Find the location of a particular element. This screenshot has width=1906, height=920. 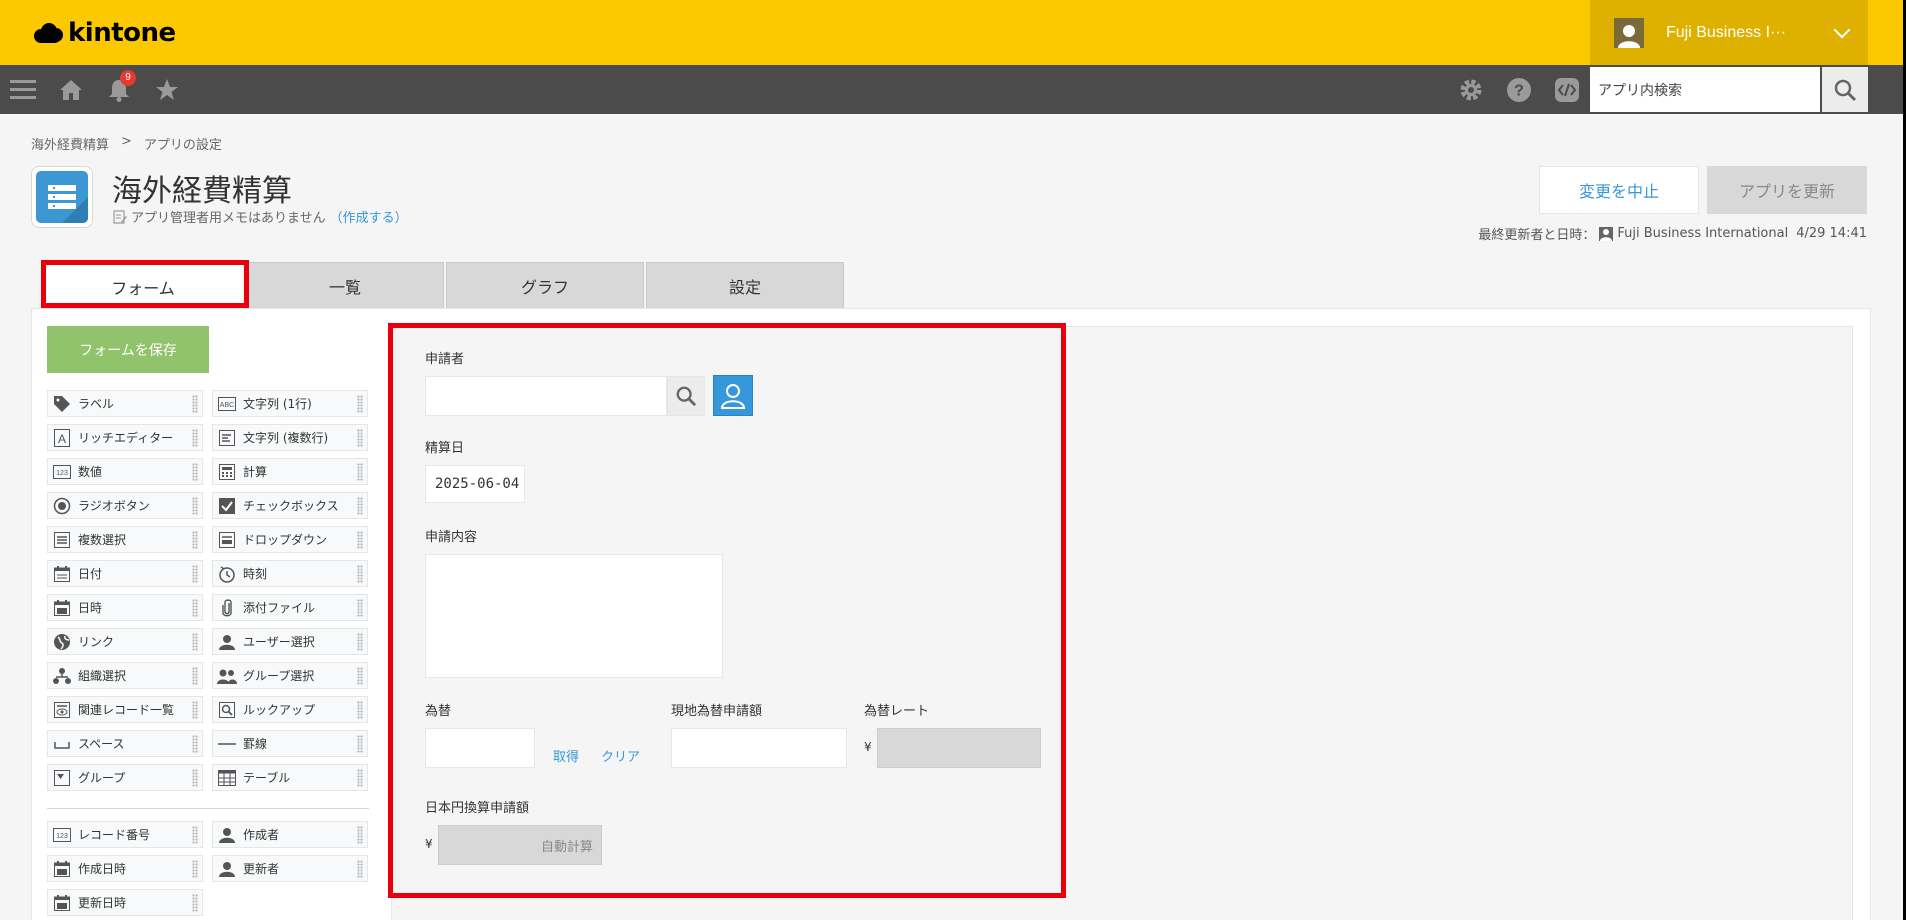

creator-icon is located at coordinates (227, 835).